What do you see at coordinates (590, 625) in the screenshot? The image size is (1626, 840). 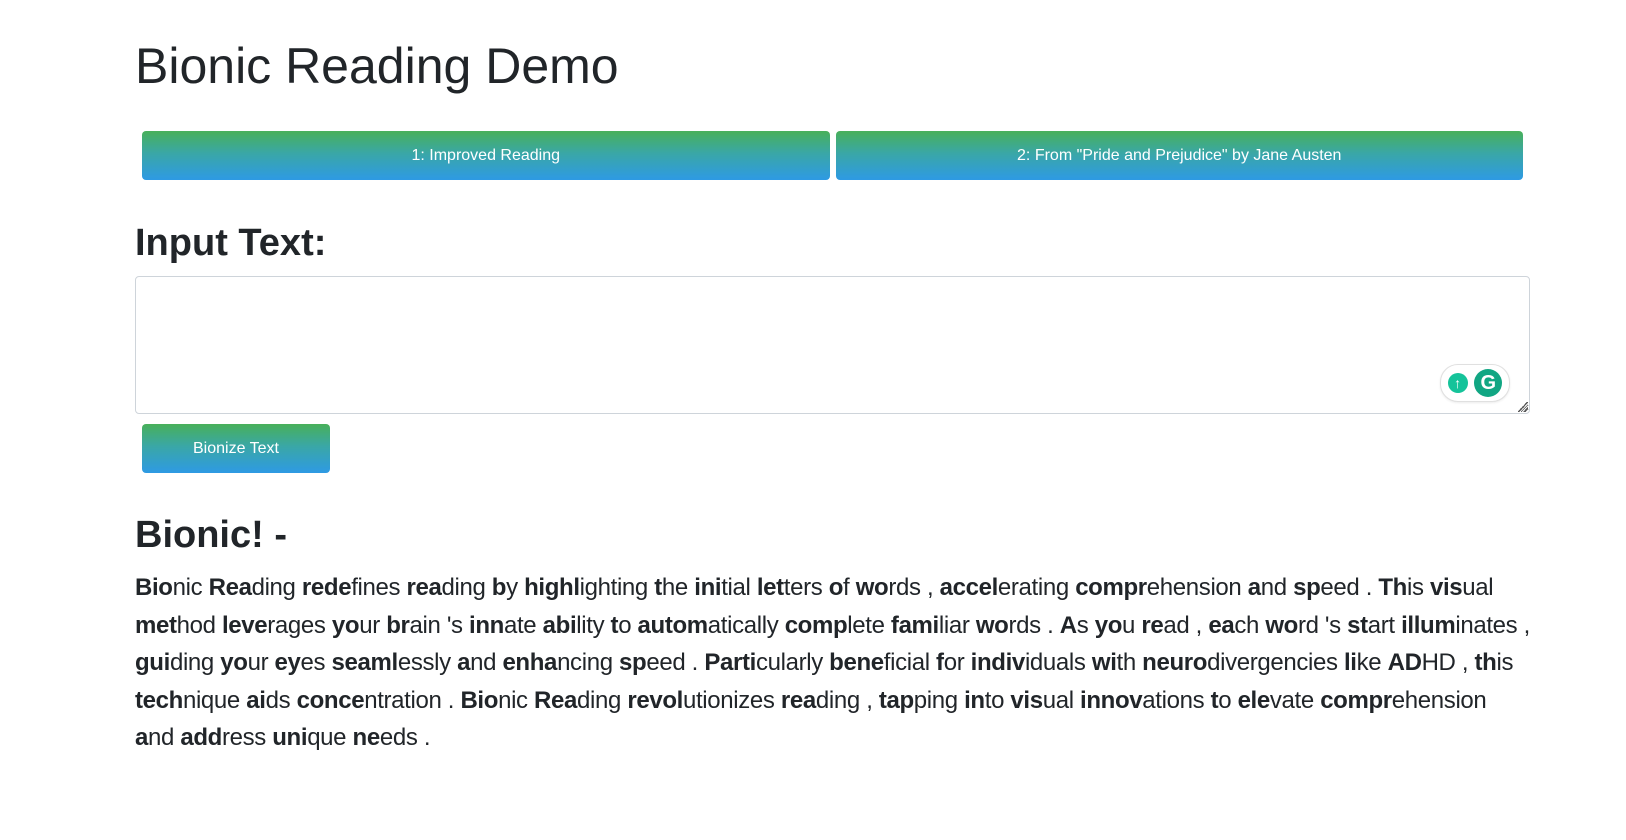 I see `bionic-word-rest: lity` at bounding box center [590, 625].